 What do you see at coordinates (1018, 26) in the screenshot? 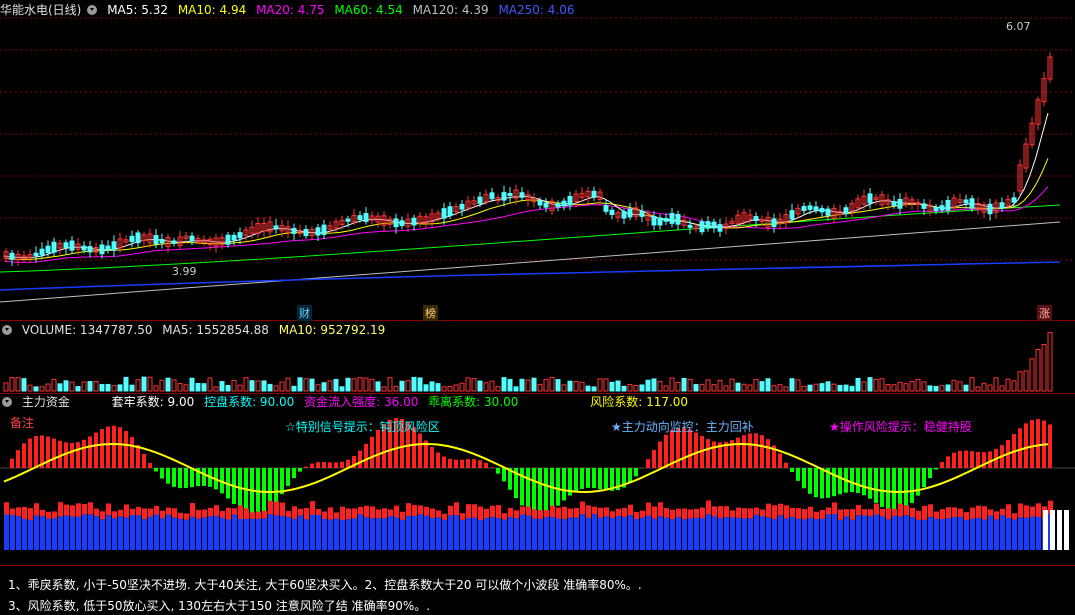
I see `price-high-label: 6.07` at bounding box center [1018, 26].